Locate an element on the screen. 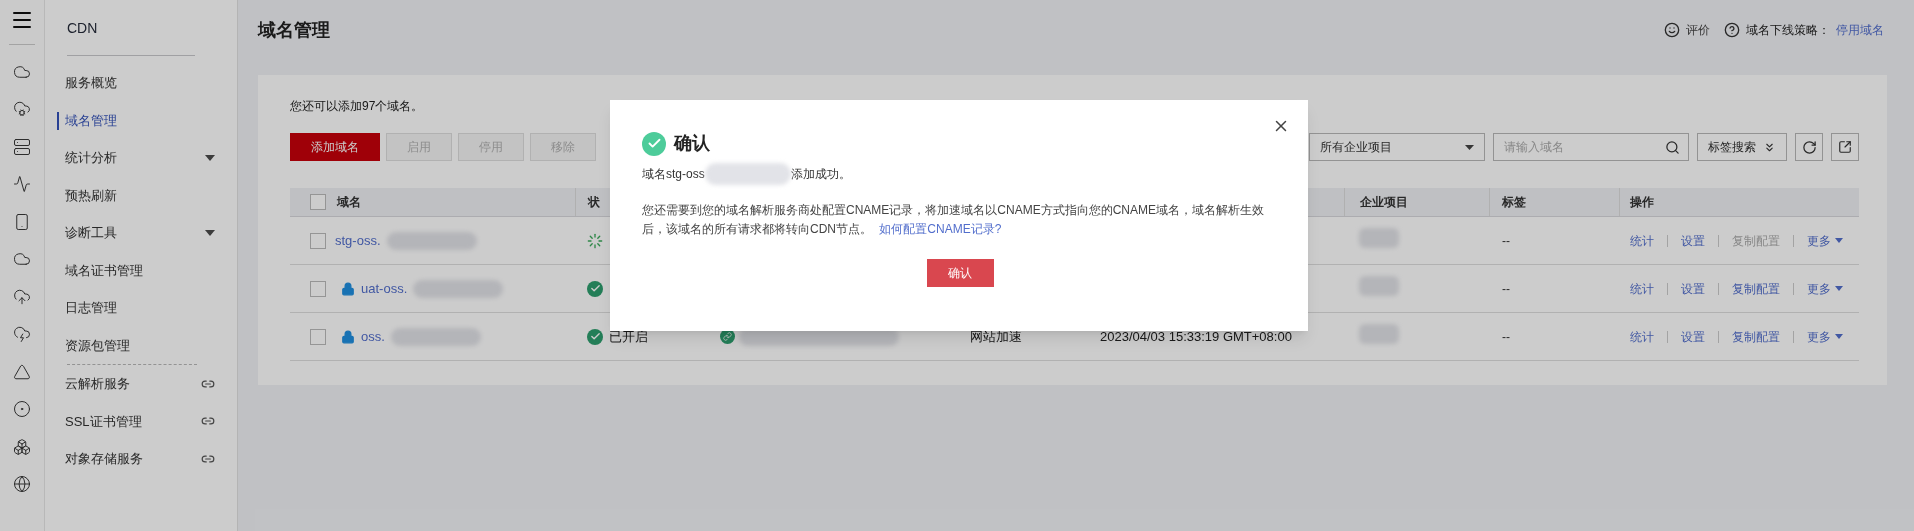  export-icon is located at coordinates (1845, 147).